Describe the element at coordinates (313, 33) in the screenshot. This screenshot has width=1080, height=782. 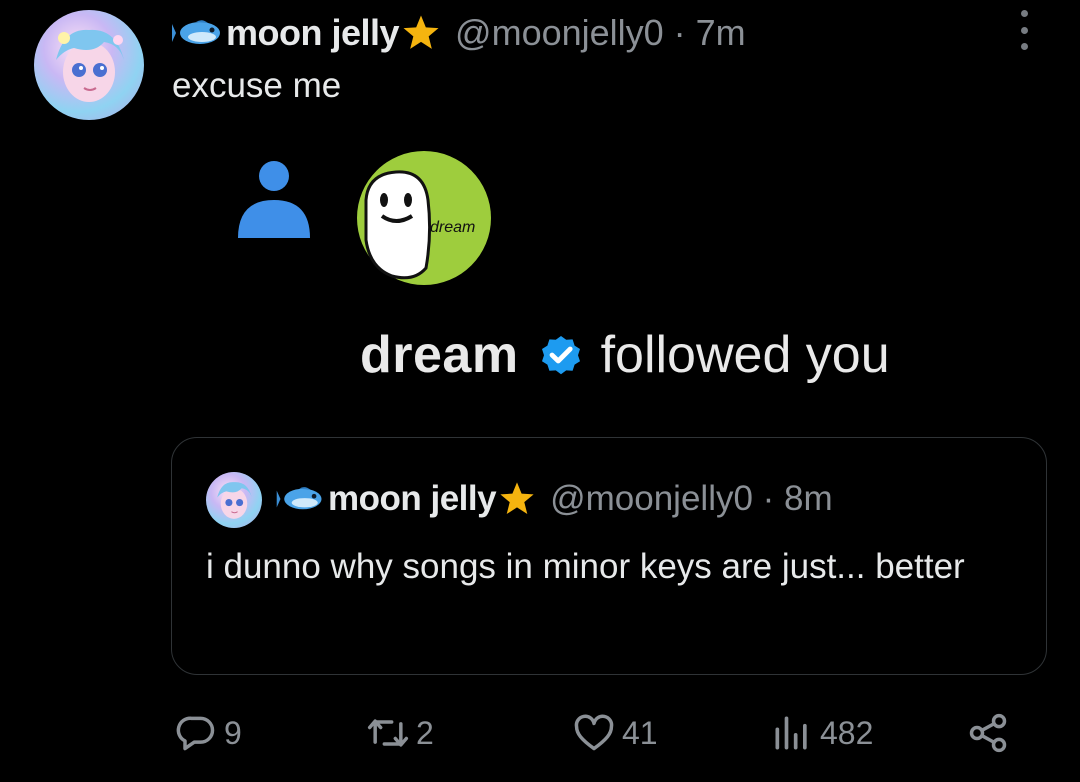
I see `author-name: moon jelly` at that location.